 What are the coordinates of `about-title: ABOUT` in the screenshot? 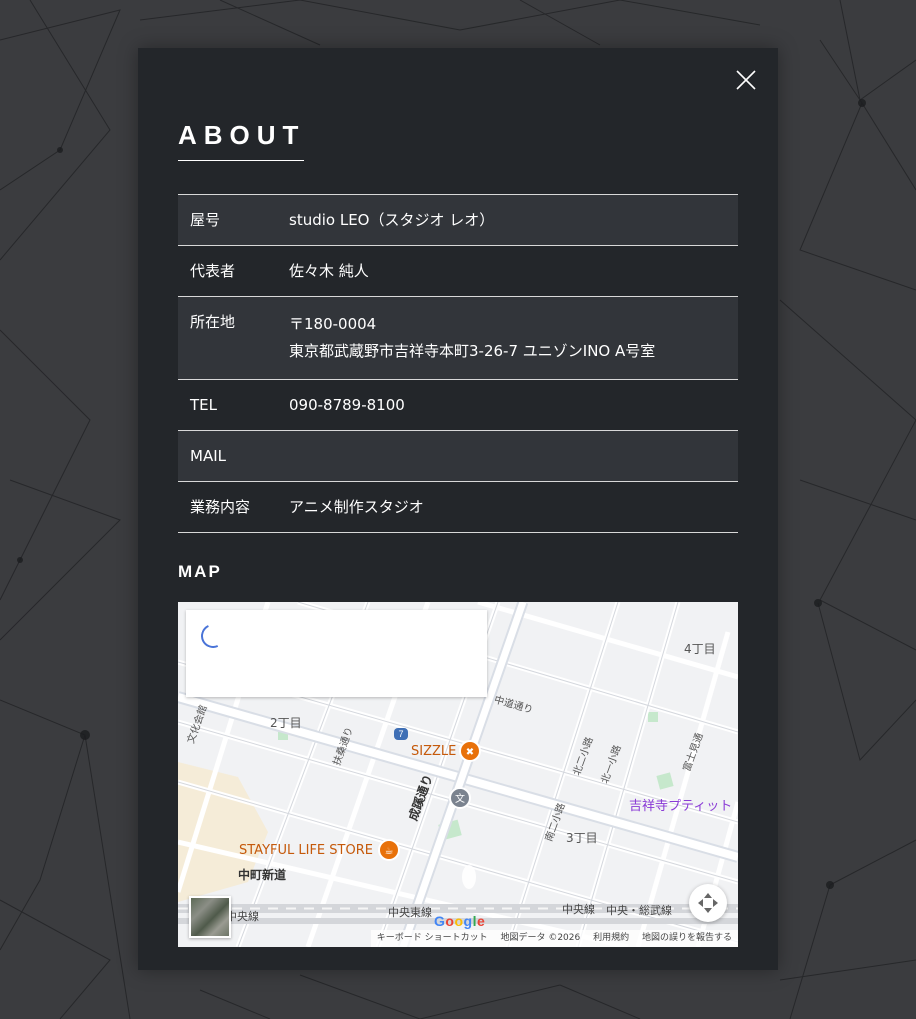 It's located at (242, 135).